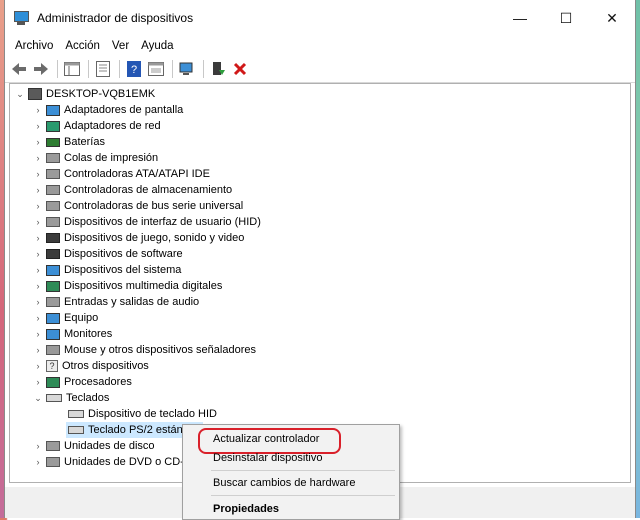 The height and width of the screenshot is (520, 640). What do you see at coordinates (53, 270) in the screenshot?
I see `system-device-icon` at bounding box center [53, 270].